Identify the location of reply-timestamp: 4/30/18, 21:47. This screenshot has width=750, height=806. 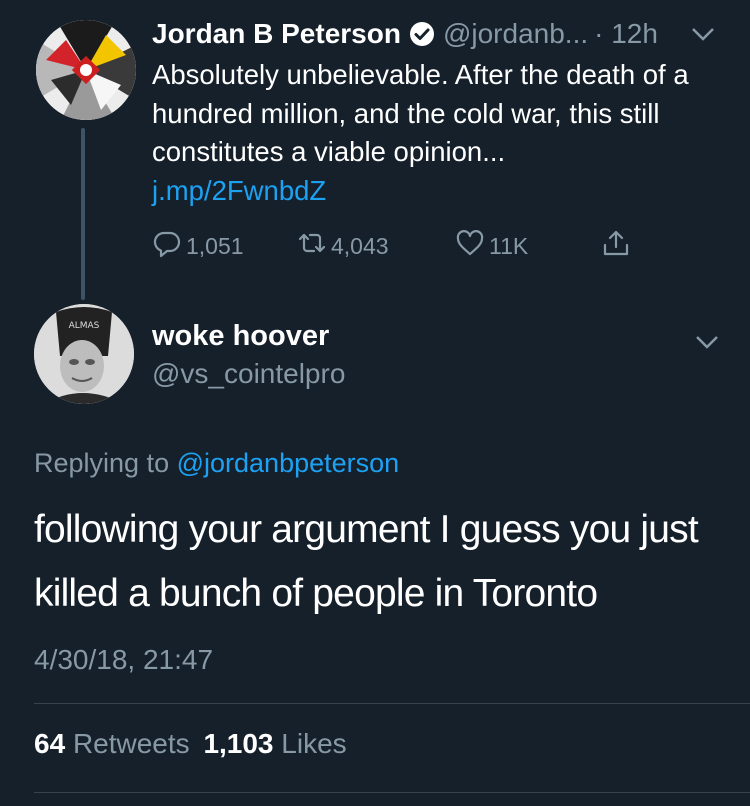
(123, 660).